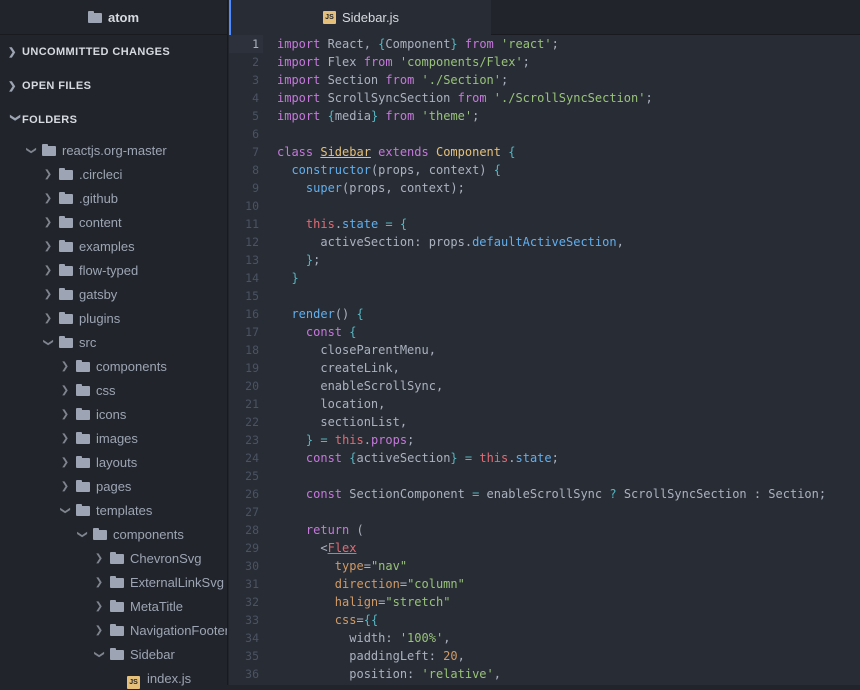 This screenshot has height=690, width=860. What do you see at coordinates (544, 620) in the screenshot?
I see `code-line: 33 css={{` at bounding box center [544, 620].